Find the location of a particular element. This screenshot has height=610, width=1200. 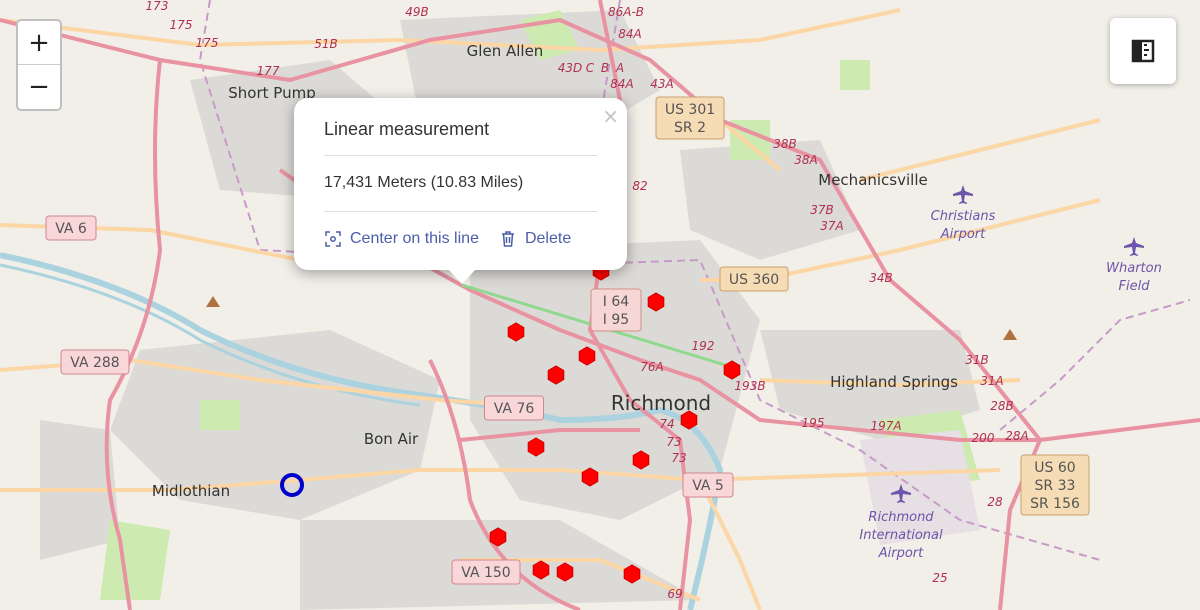

popup-actions: Center on this line Delete is located at coordinates (460, 239).